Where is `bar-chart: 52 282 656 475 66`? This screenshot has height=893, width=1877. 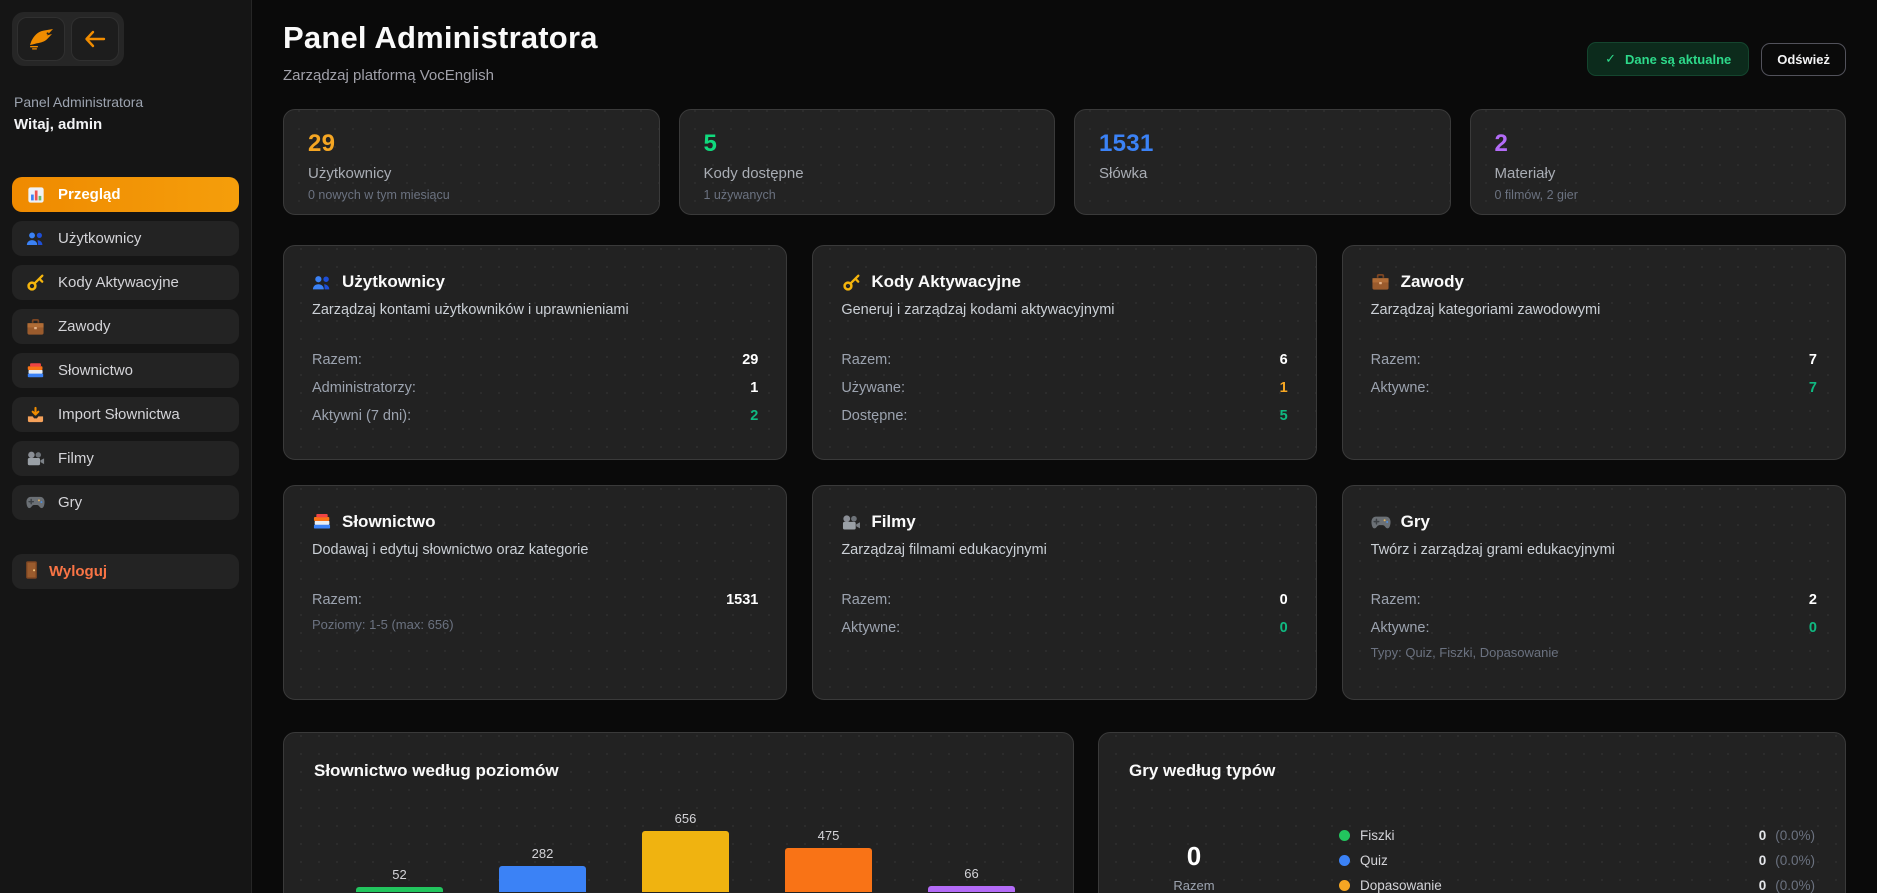
bar-chart: 52 282 656 475 66 is located at coordinates (678, 841).